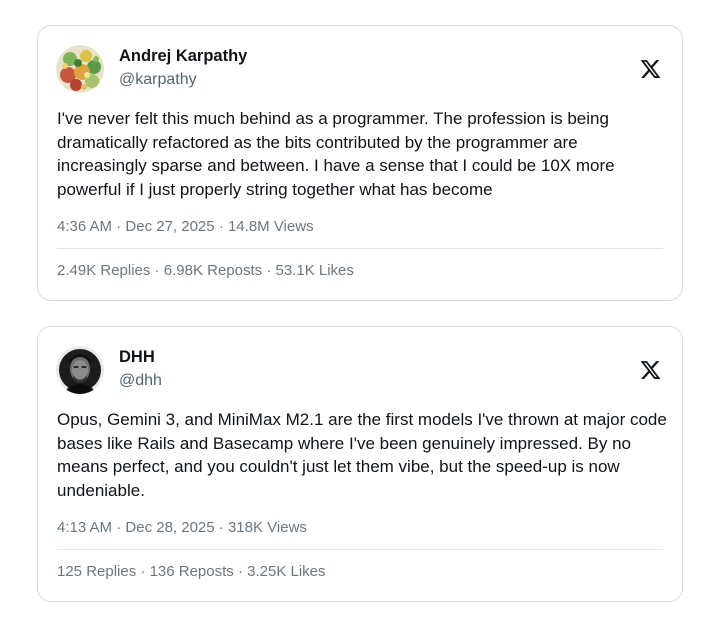 This screenshot has width=706, height=644. What do you see at coordinates (158, 80) in the screenshot?
I see `author-handle: @karpathy` at bounding box center [158, 80].